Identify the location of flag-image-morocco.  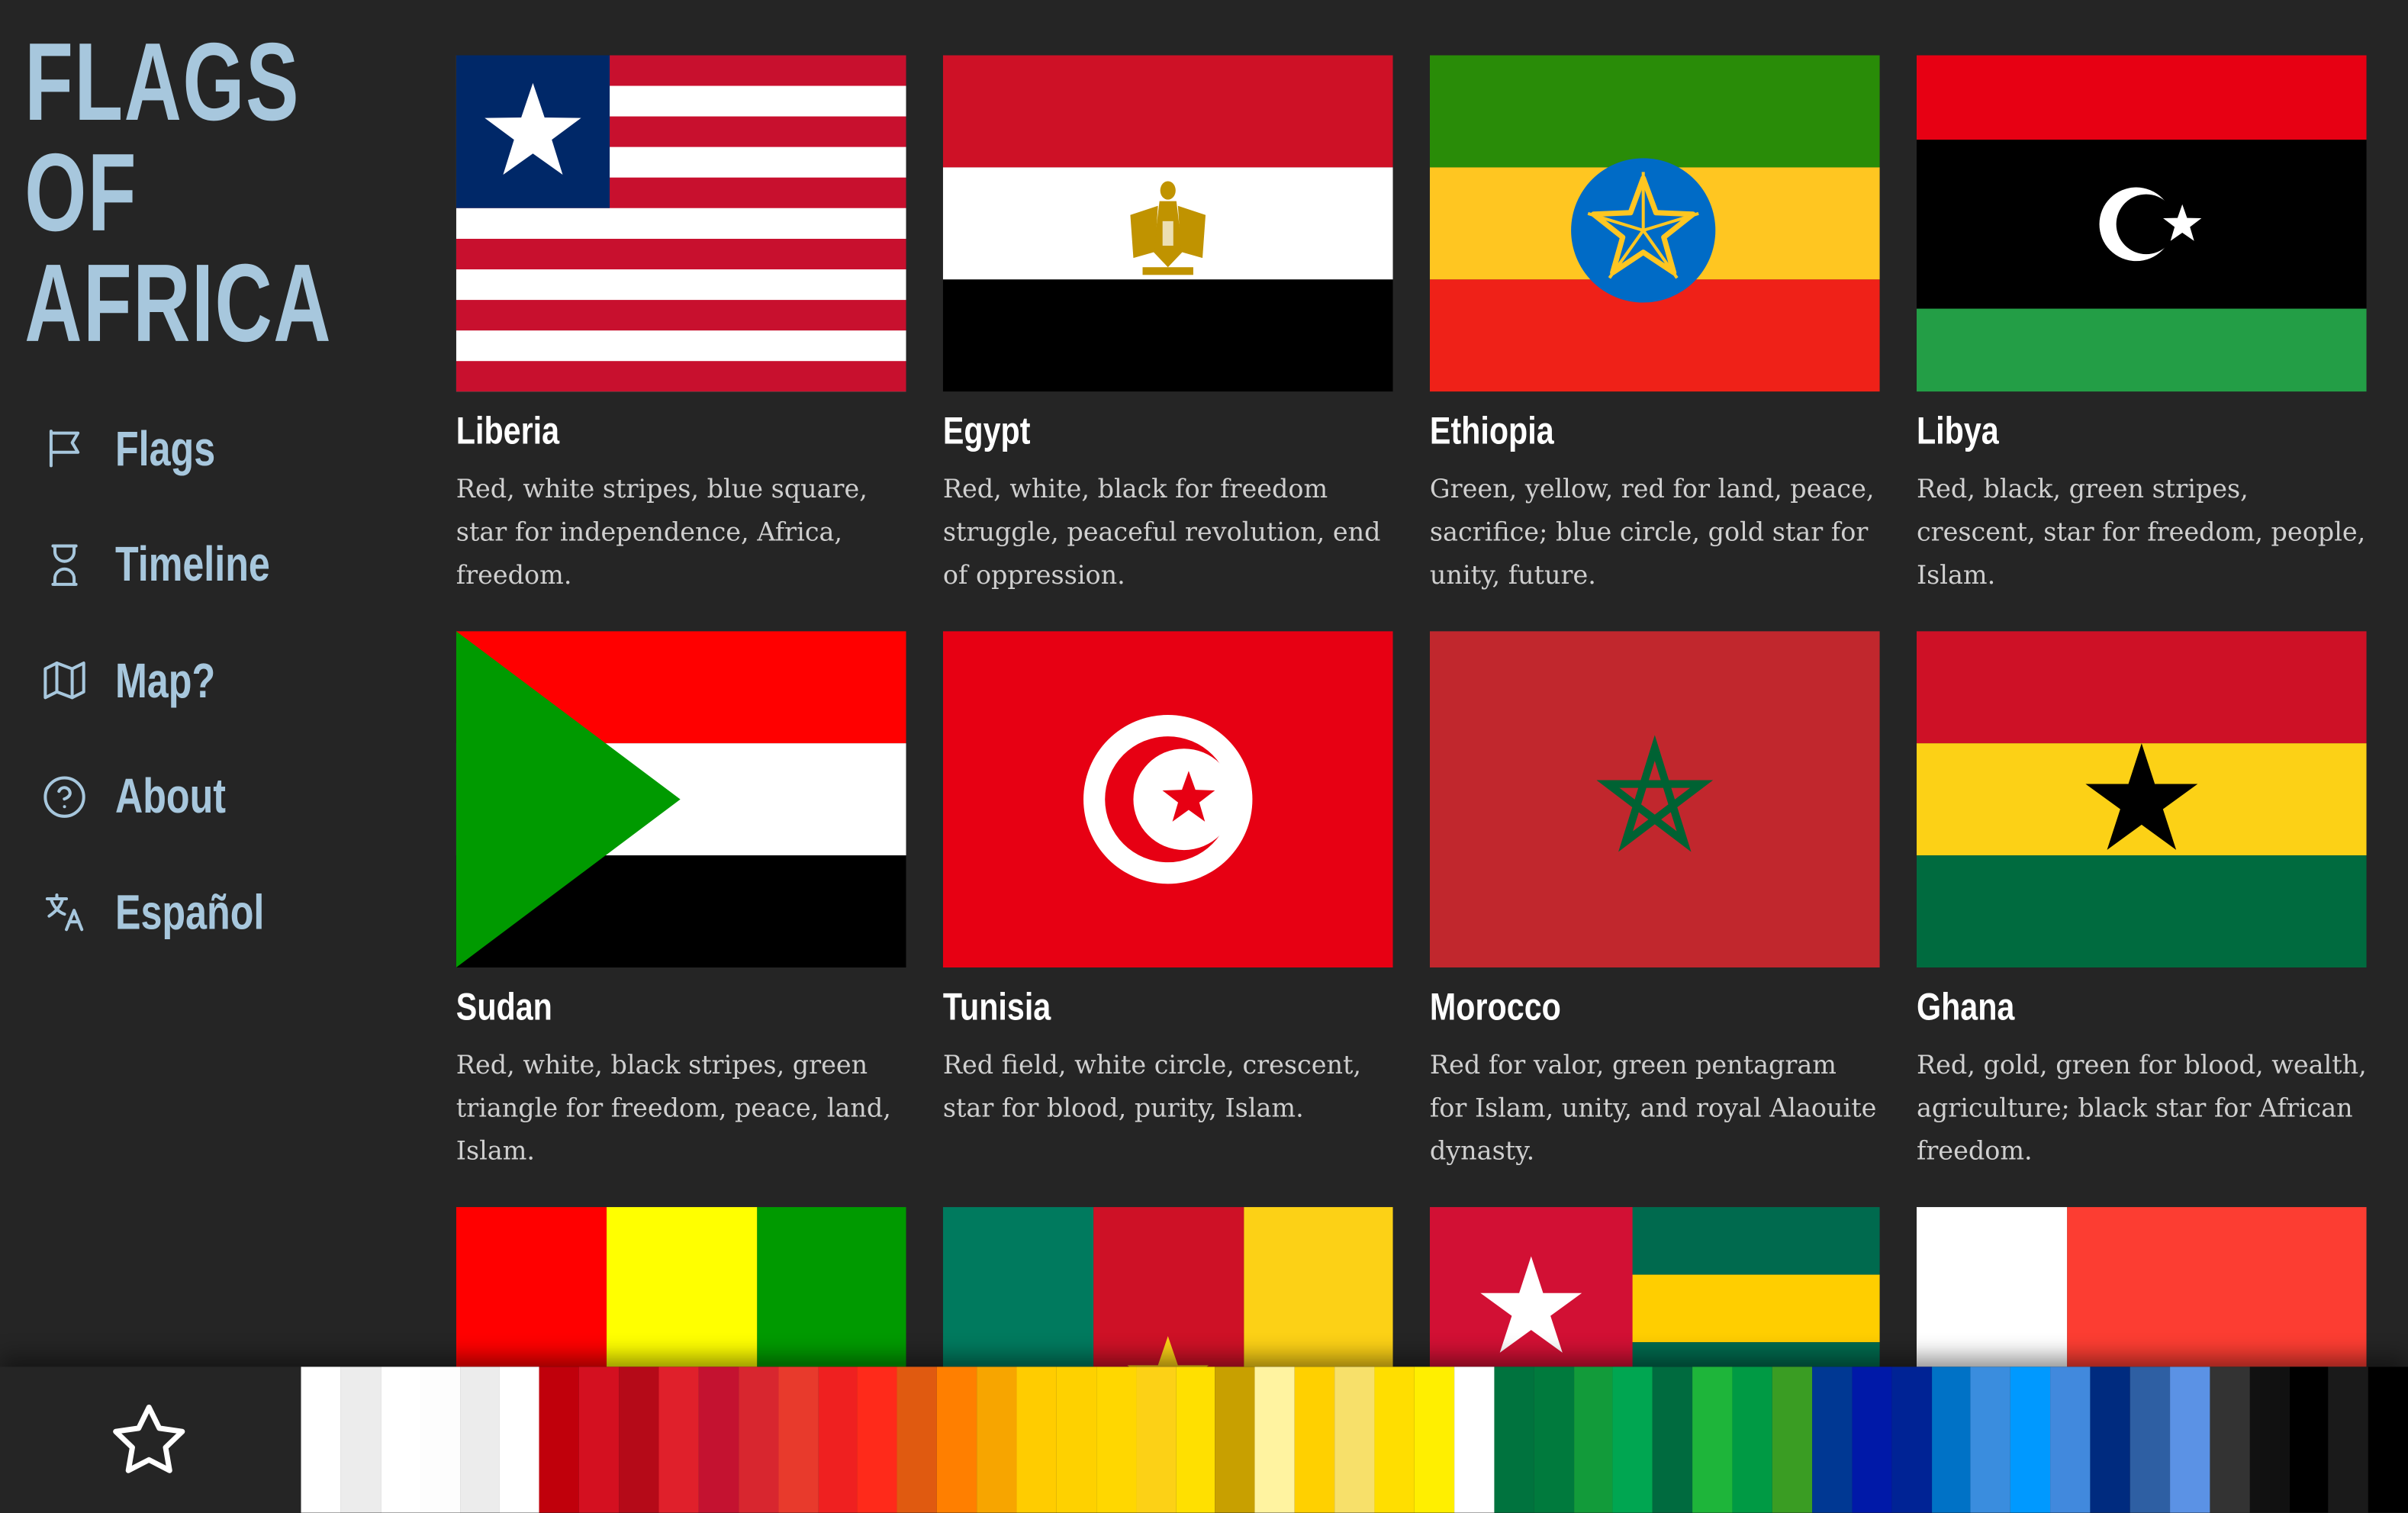
(1655, 800).